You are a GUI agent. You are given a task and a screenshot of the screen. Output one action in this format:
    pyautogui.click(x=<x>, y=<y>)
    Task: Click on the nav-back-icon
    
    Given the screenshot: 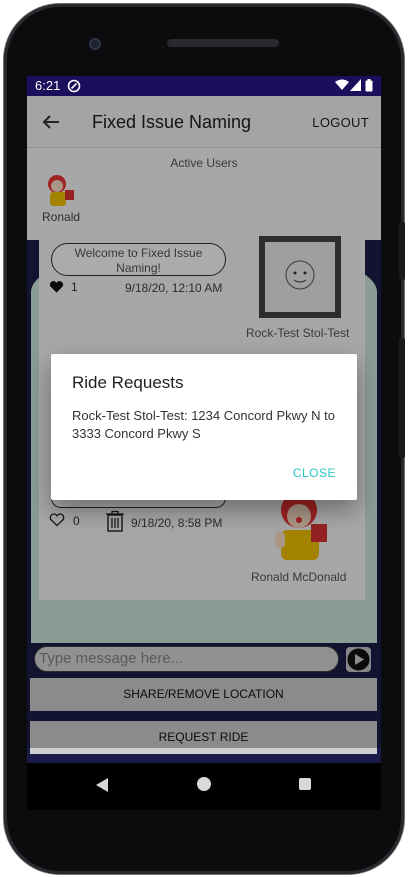 What is the action you would take?
    pyautogui.click(x=102, y=785)
    